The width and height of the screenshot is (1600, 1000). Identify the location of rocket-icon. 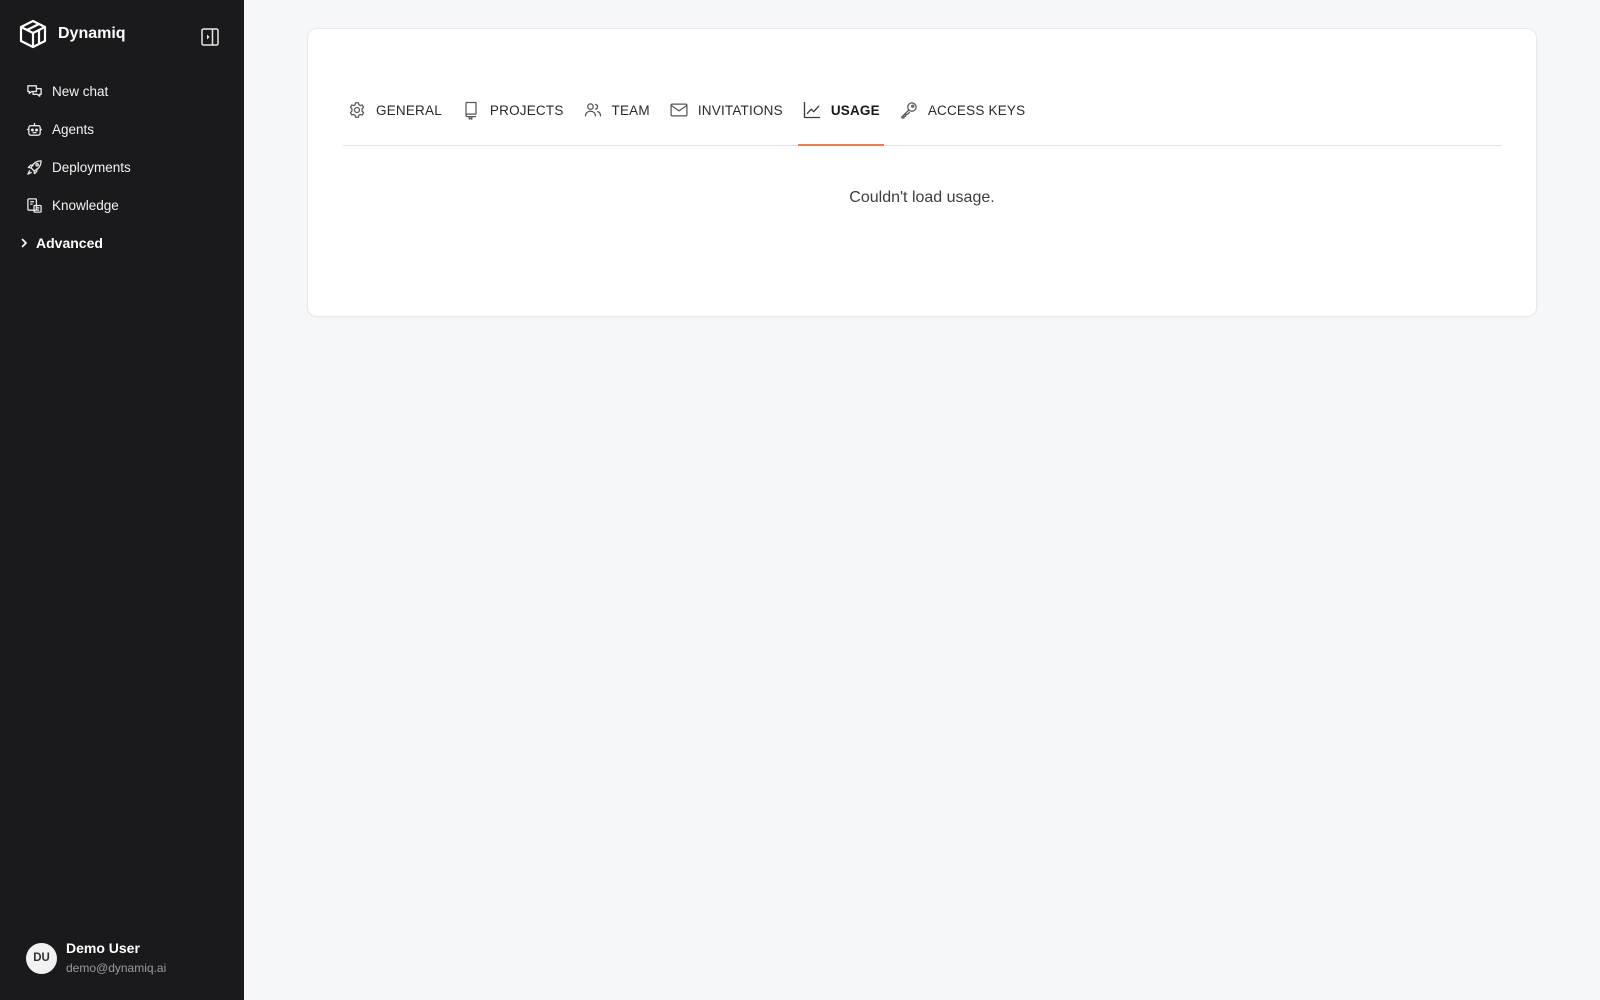
(34, 167).